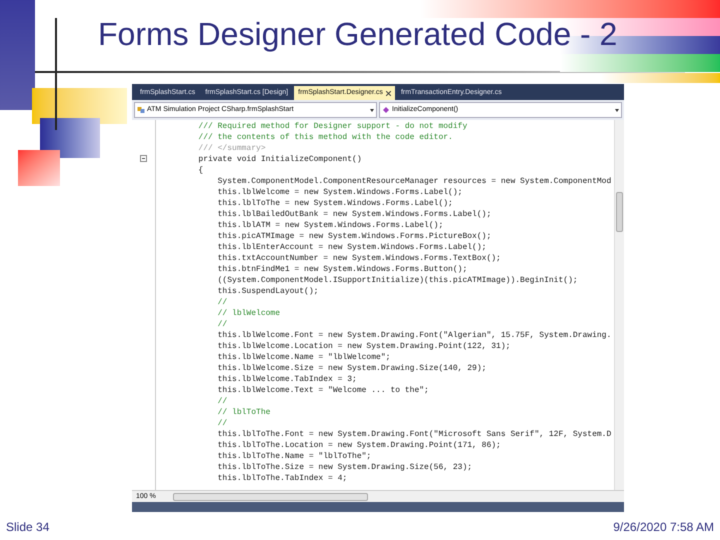 The image size is (720, 540). Describe the element at coordinates (244, 412) in the screenshot. I see `code-line: // lblToThe` at that location.